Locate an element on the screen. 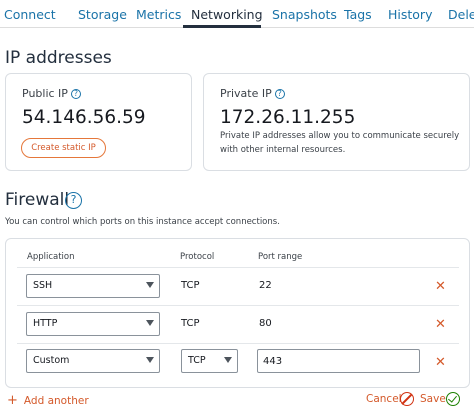 The width and height of the screenshot is (474, 414). tab-snapshots: Snapshots is located at coordinates (304, 14).